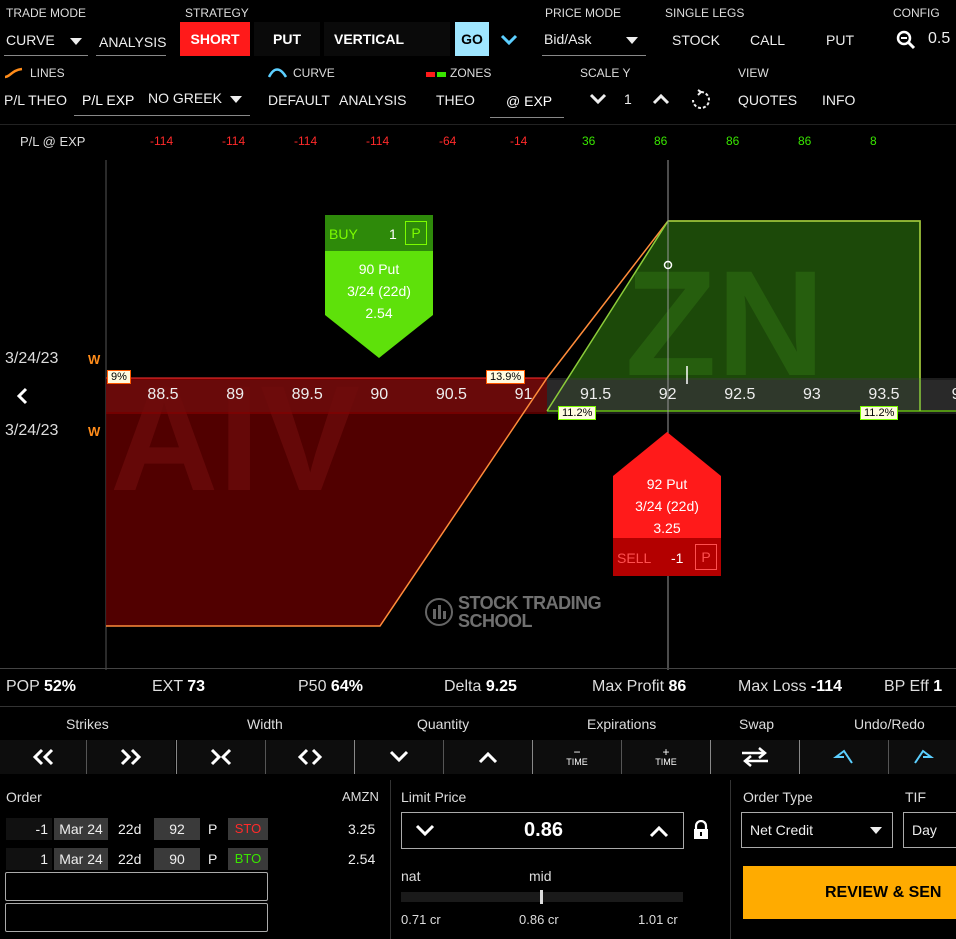  Describe the element at coordinates (527, 103) in the screenshot. I see `at-exp-tab: @ EXP` at that location.